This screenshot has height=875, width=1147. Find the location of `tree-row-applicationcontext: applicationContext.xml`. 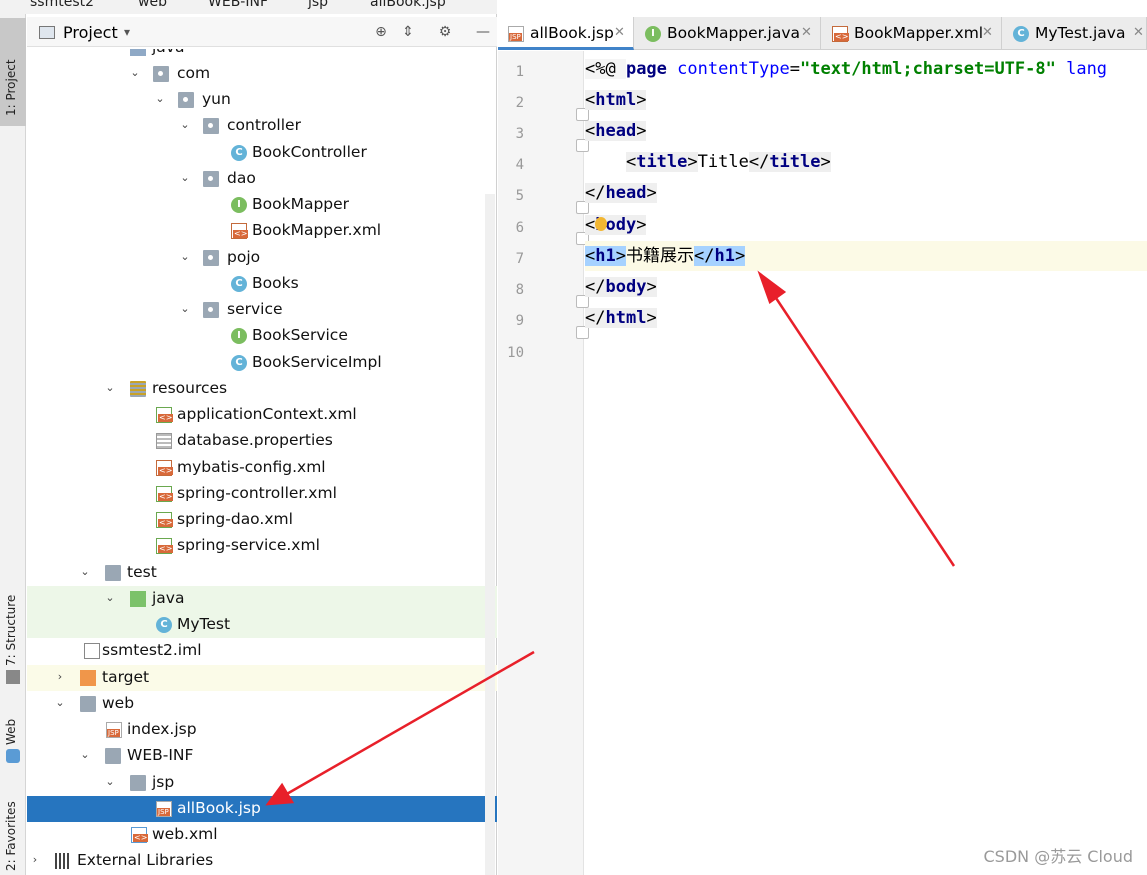

tree-row-applicationcontext: applicationContext.xml is located at coordinates (262, 415).